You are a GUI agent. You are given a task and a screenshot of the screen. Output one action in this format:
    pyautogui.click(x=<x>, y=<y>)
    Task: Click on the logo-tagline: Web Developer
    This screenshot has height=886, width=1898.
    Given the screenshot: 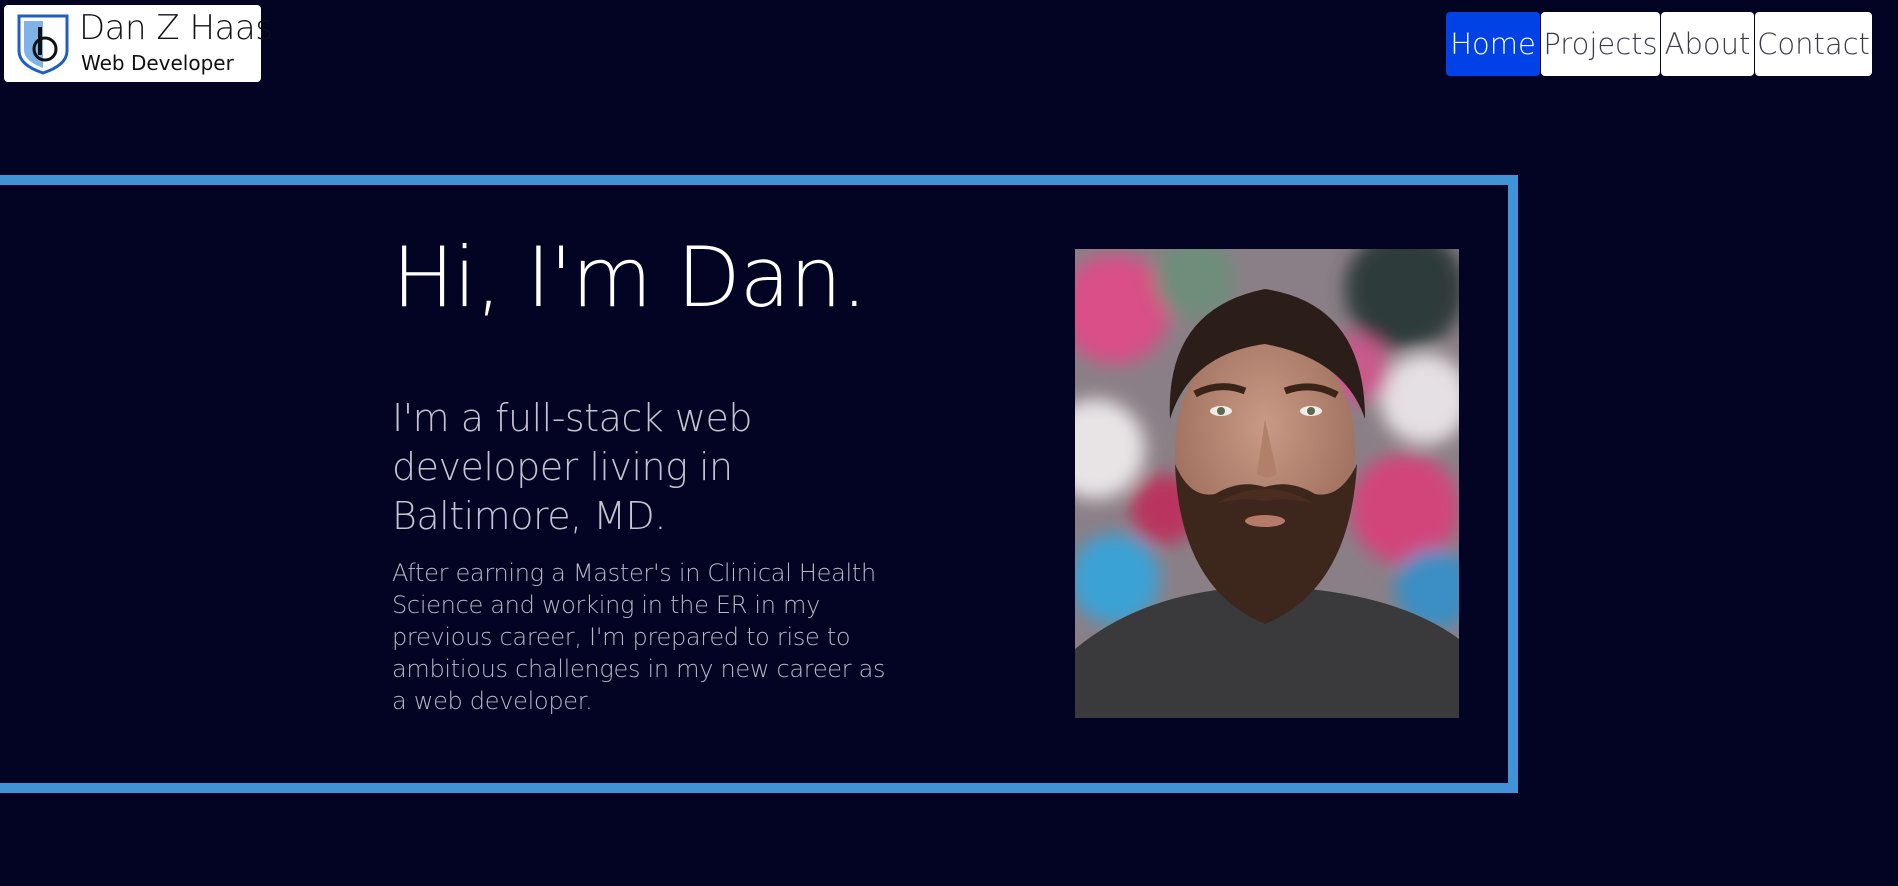 What is the action you would take?
    pyautogui.click(x=157, y=63)
    